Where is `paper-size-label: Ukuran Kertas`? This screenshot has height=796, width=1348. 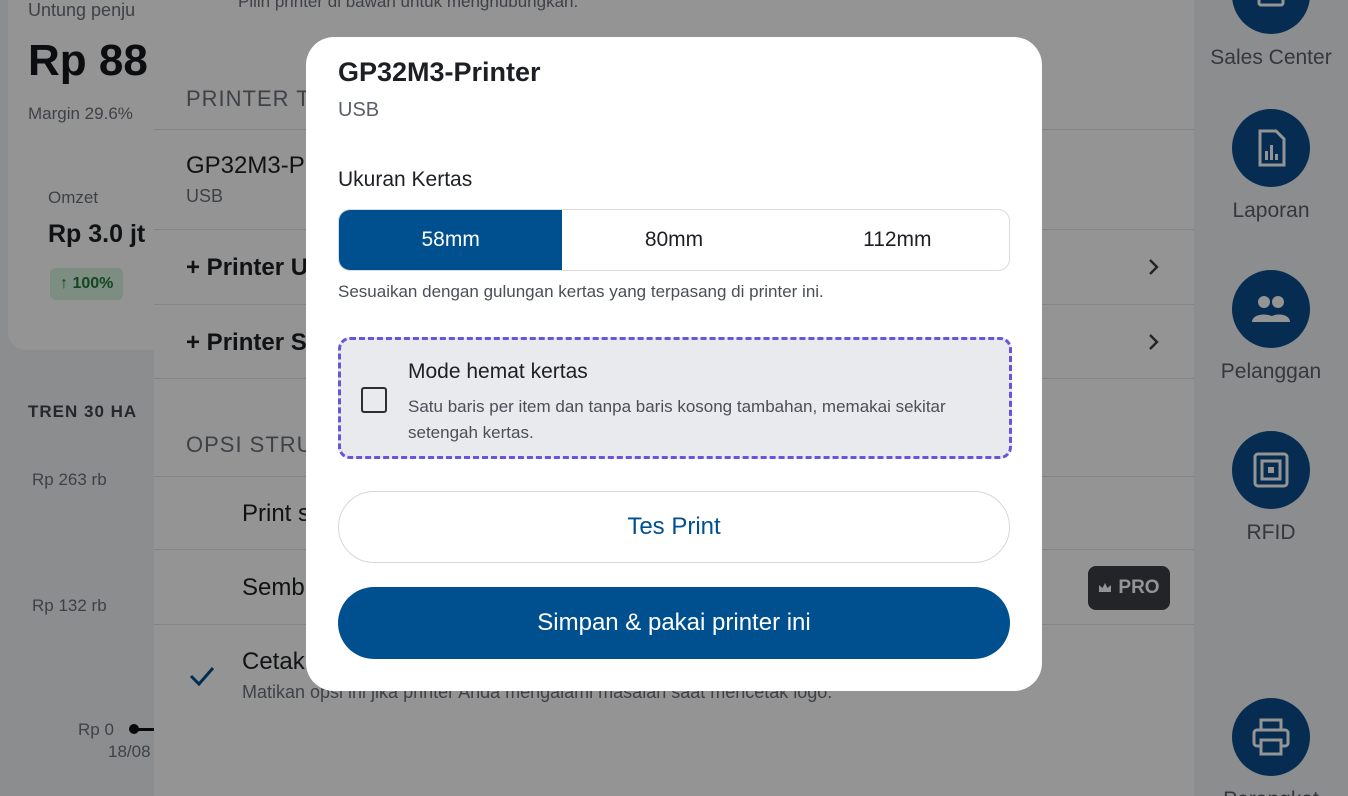
paper-size-label: Ukuran Kertas is located at coordinates (405, 179).